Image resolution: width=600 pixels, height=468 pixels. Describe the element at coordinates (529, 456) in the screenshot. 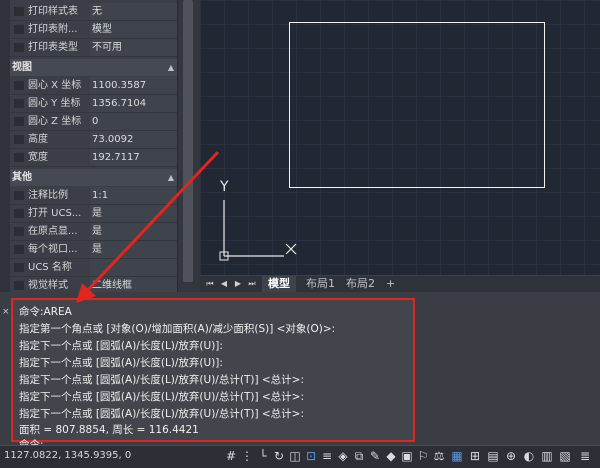

I see `isolate-objects-icon: ◐` at that location.